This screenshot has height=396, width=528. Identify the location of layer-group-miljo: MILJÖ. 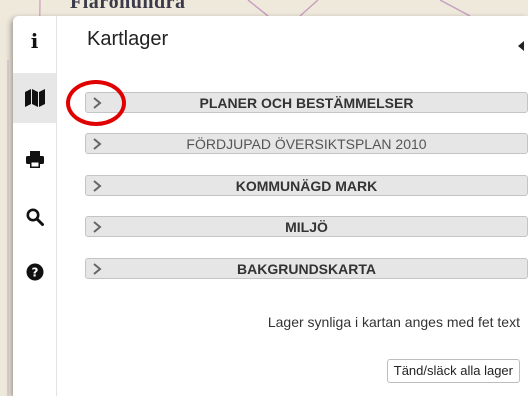
(306, 226).